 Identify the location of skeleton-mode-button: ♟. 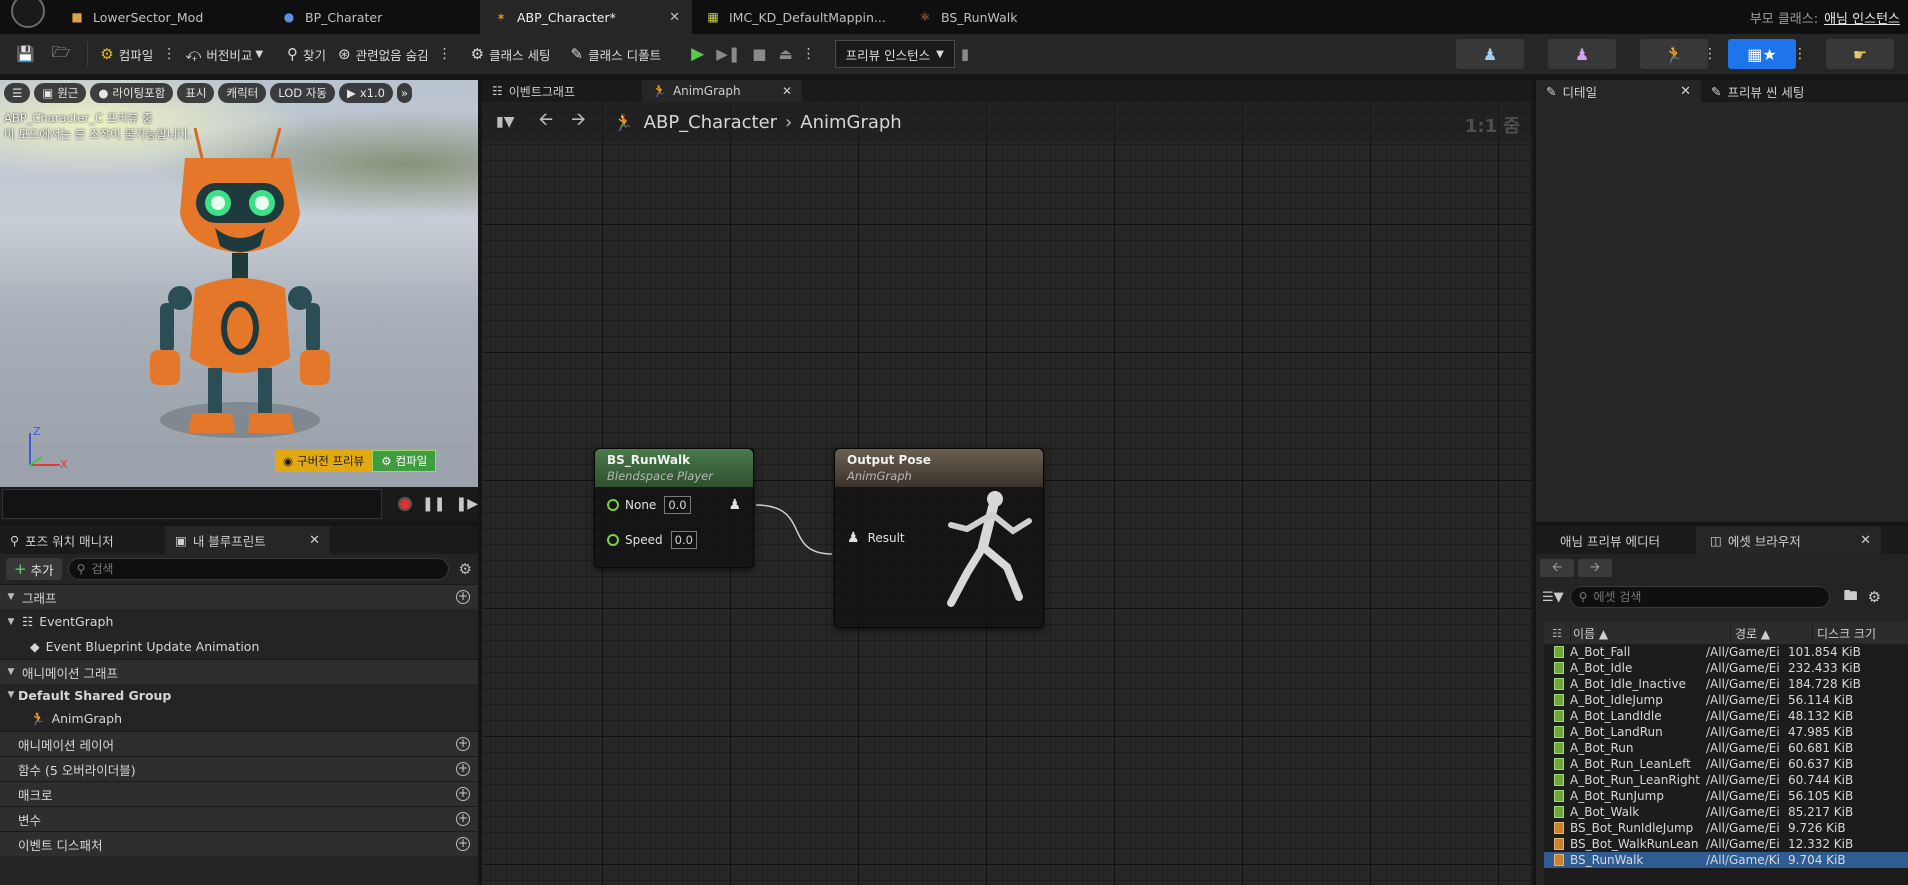
(1490, 54).